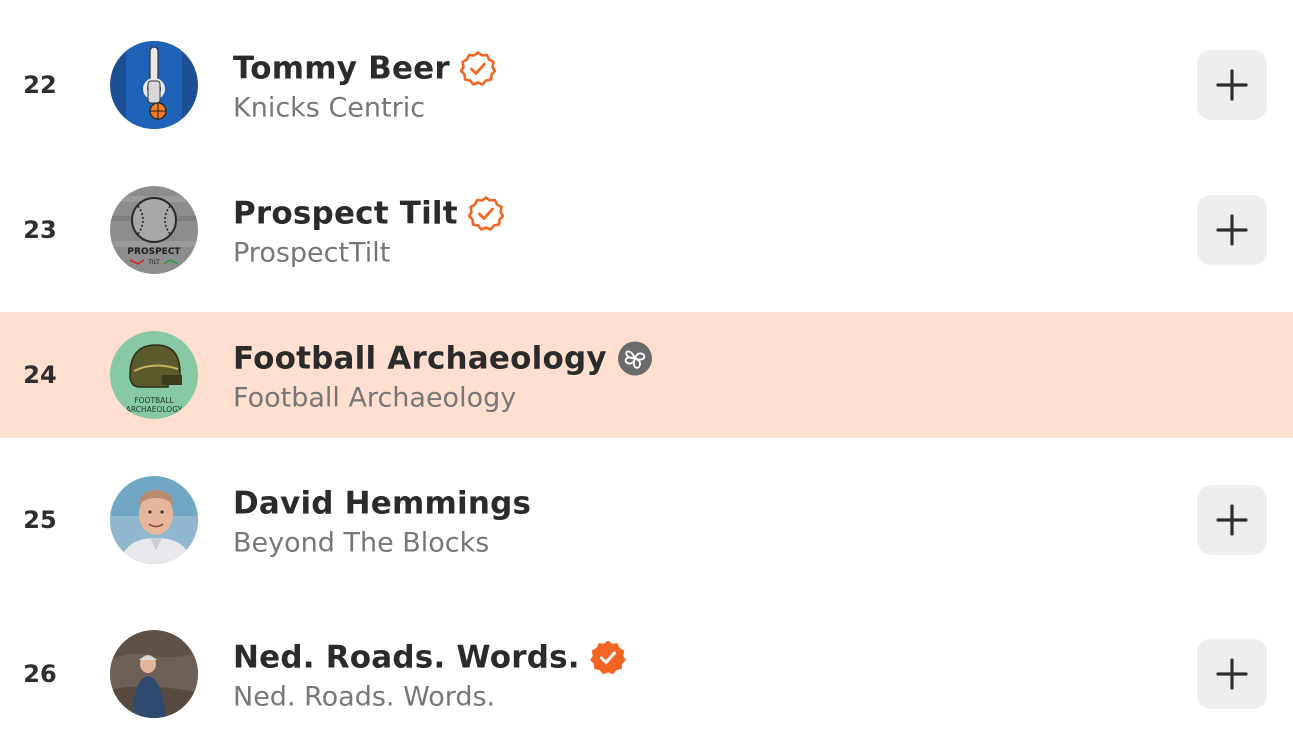  Describe the element at coordinates (361, 543) in the screenshot. I see `publication-name: Beyond The Blocks` at that location.